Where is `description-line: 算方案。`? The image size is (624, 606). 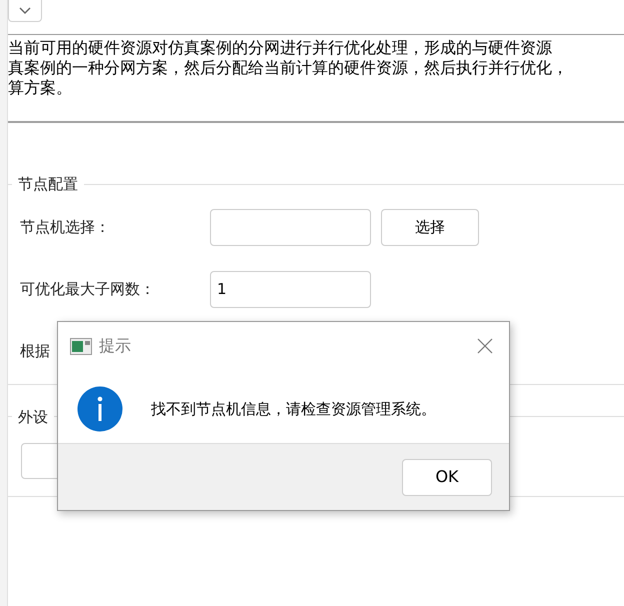 description-line: 算方案。 is located at coordinates (40, 88).